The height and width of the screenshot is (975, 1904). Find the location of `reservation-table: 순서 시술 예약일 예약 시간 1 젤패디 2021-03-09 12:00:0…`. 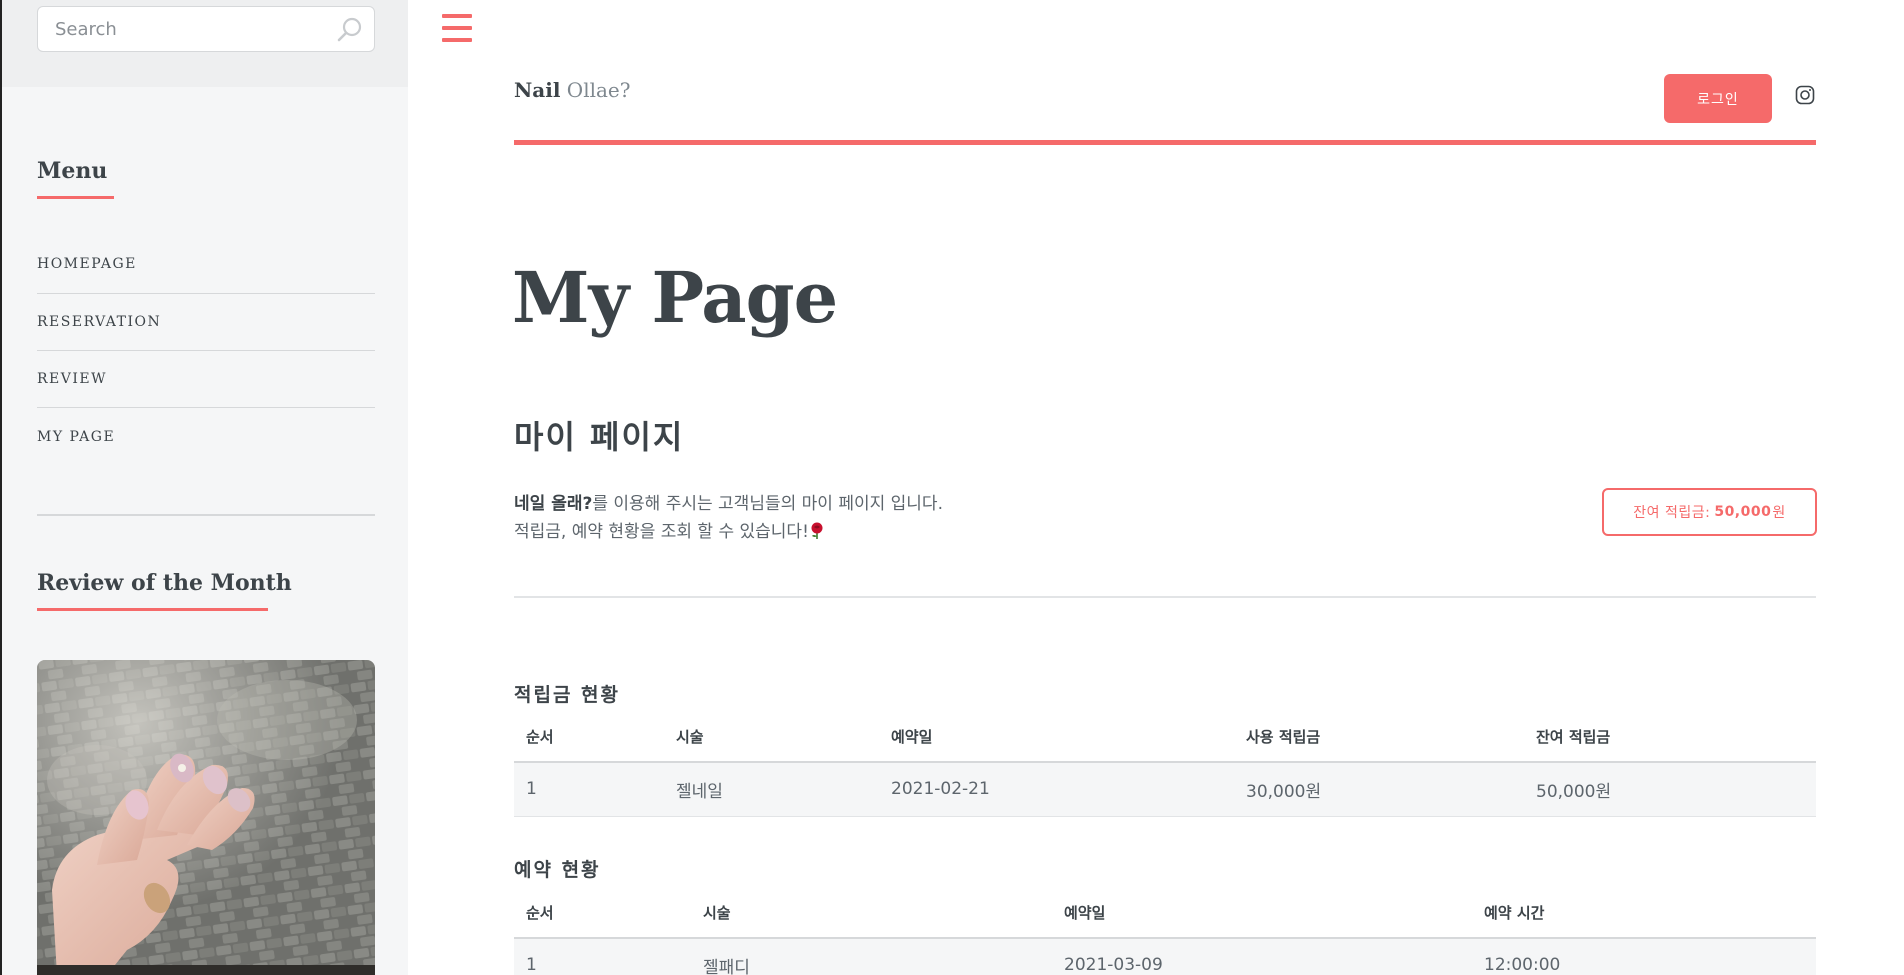

reservation-table: 순서 시술 예약일 예약 시간 1 젤패디 2021-03-09 12:00:0… is located at coordinates (1165, 931).